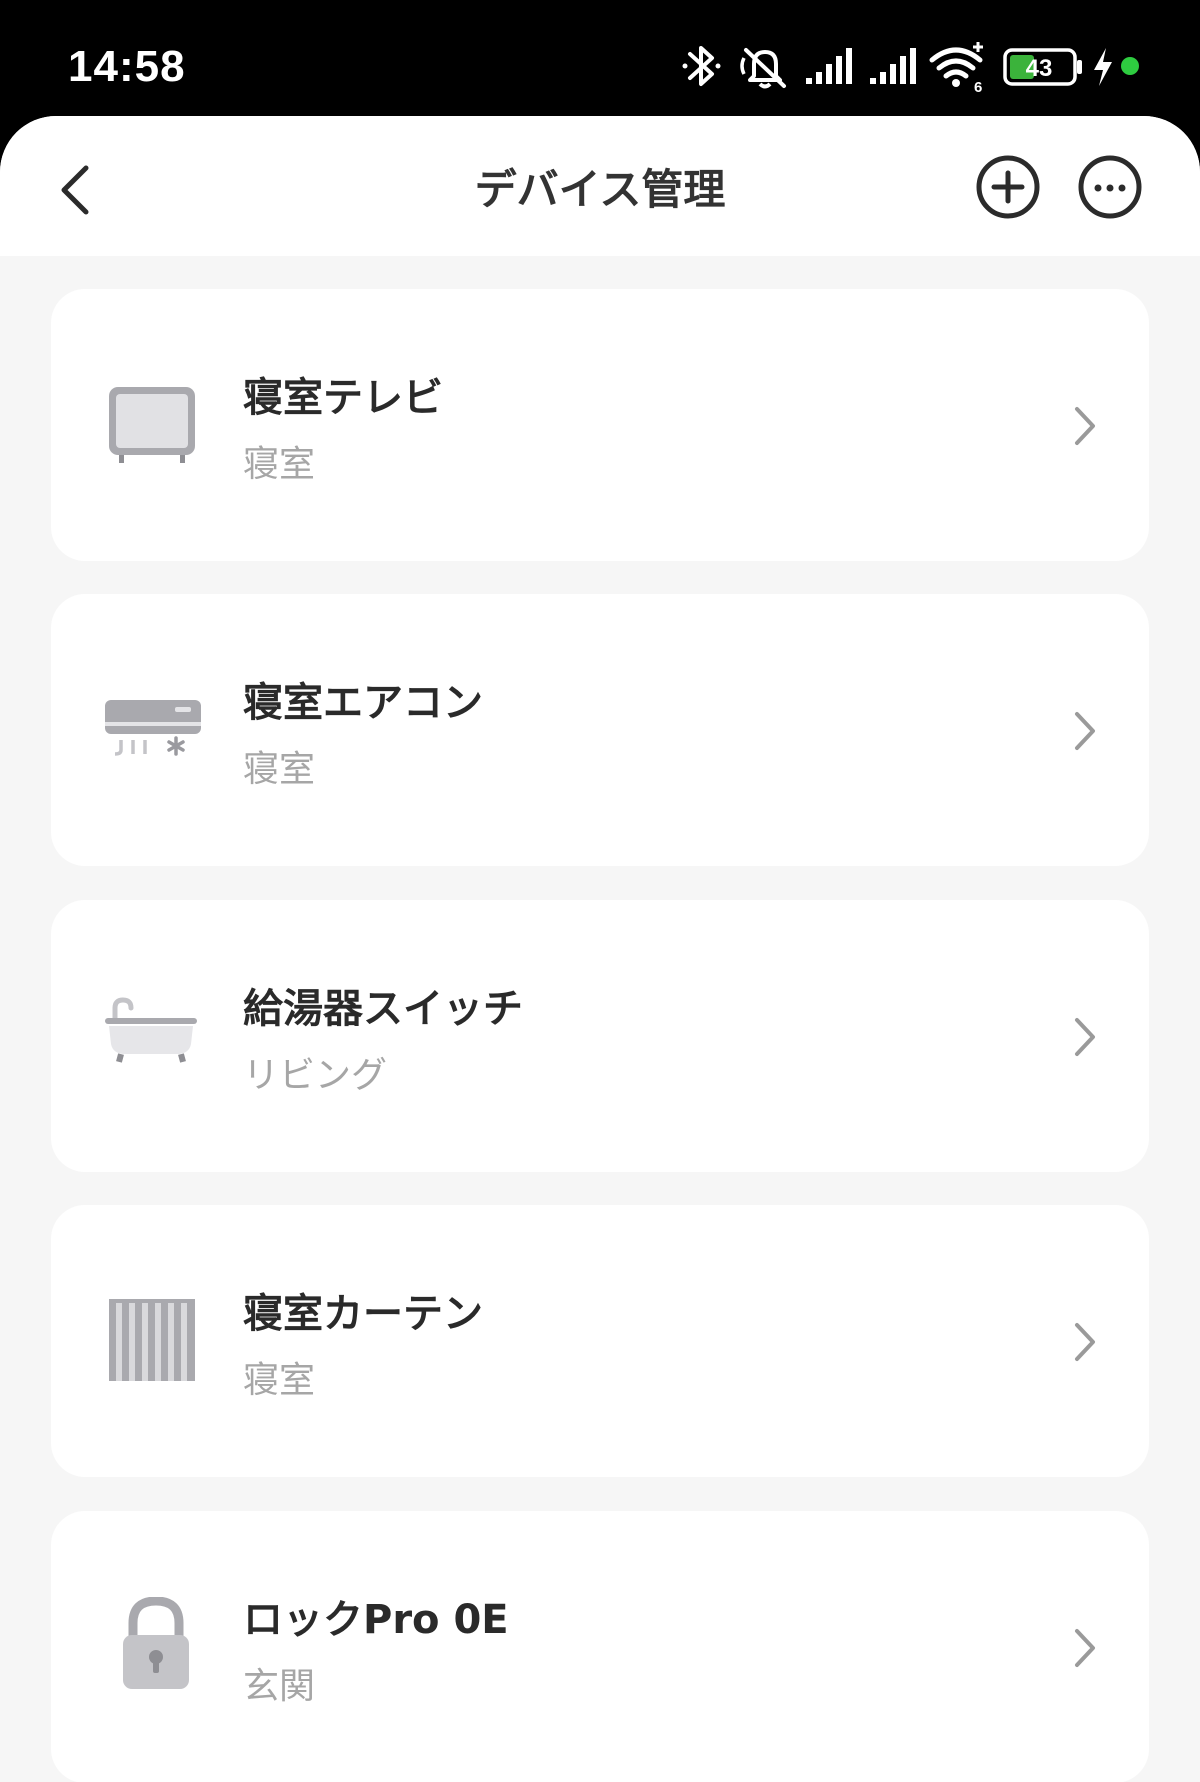  I want to click on air-conditioner-icon, so click(153, 728).